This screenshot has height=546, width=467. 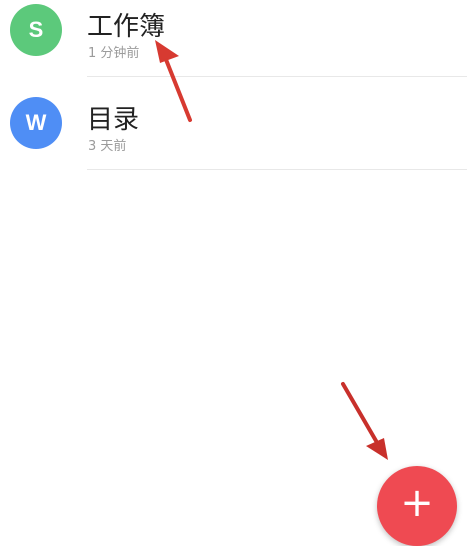 What do you see at coordinates (107, 146) in the screenshot?
I see `file-modified-time: 3 天前` at bounding box center [107, 146].